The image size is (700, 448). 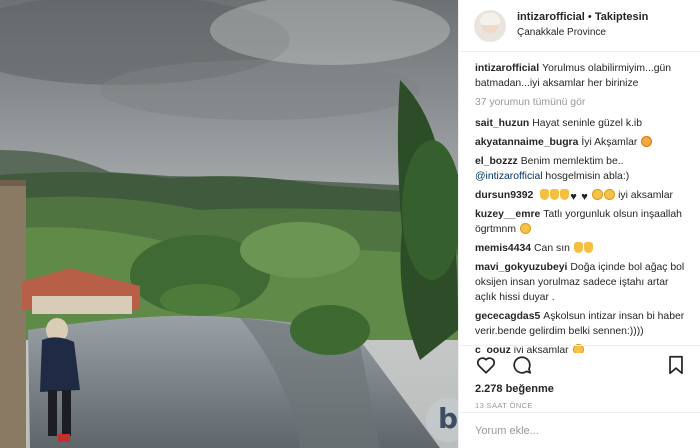 What do you see at coordinates (581, 102) in the screenshot?
I see `view-all-comments-link: 37 yorumun tümünü gör` at bounding box center [581, 102].